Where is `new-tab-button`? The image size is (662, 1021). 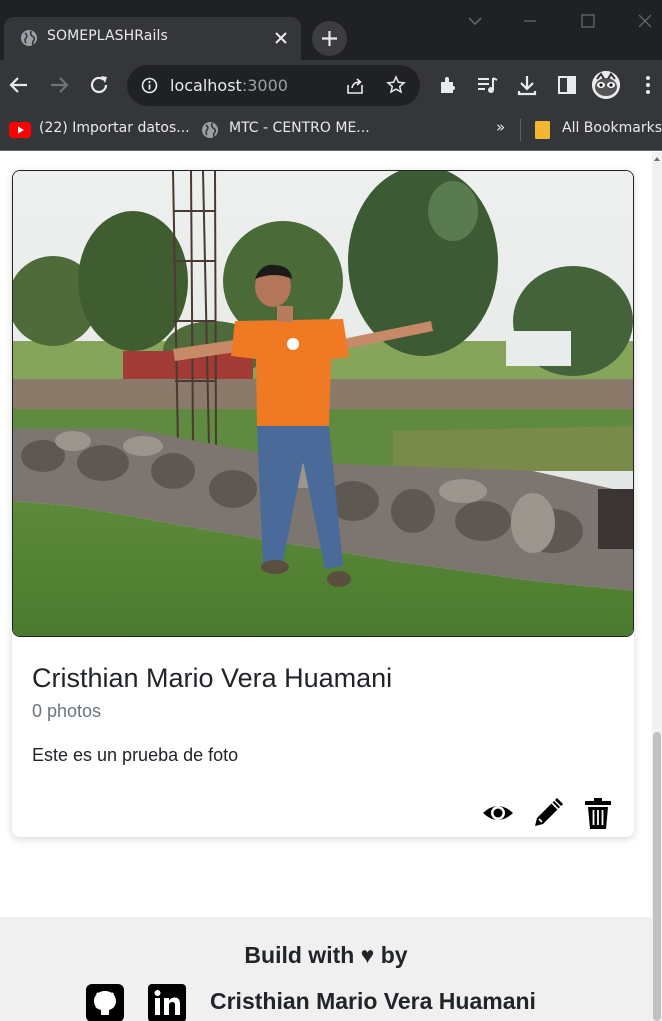 new-tab-button is located at coordinates (329, 38).